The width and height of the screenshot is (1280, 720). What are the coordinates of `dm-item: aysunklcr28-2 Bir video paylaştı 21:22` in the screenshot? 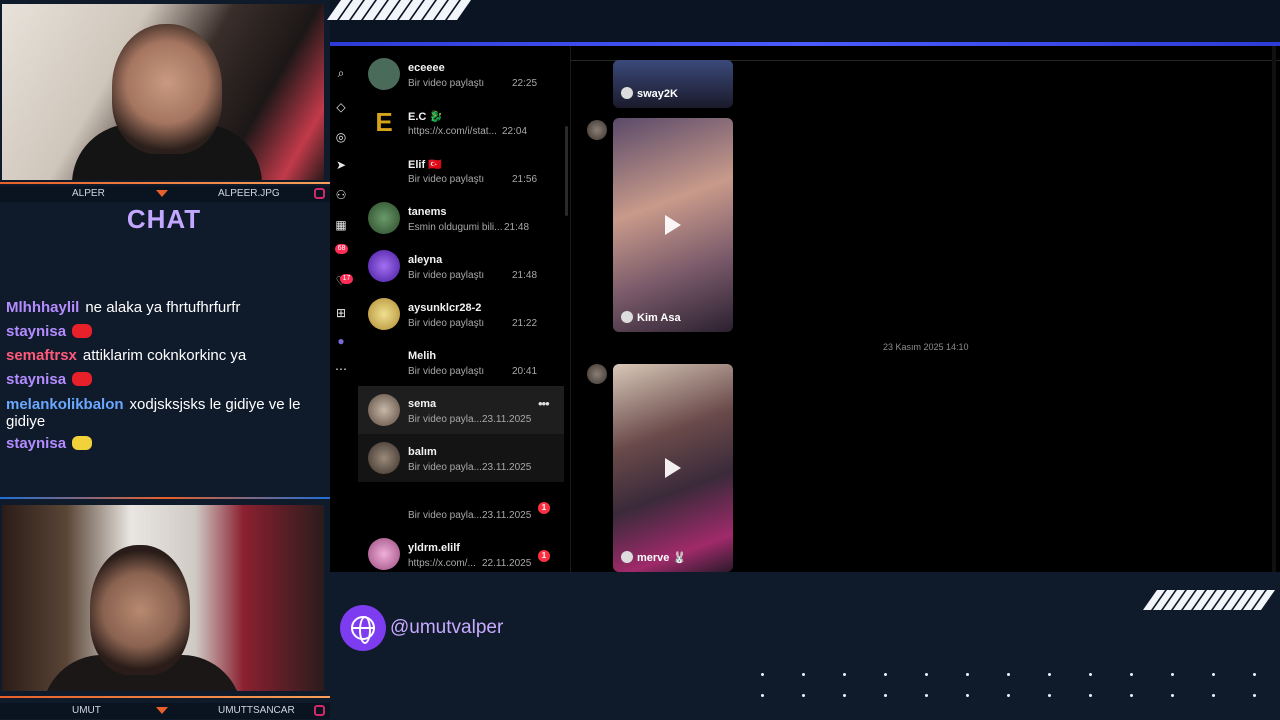 It's located at (461, 314).